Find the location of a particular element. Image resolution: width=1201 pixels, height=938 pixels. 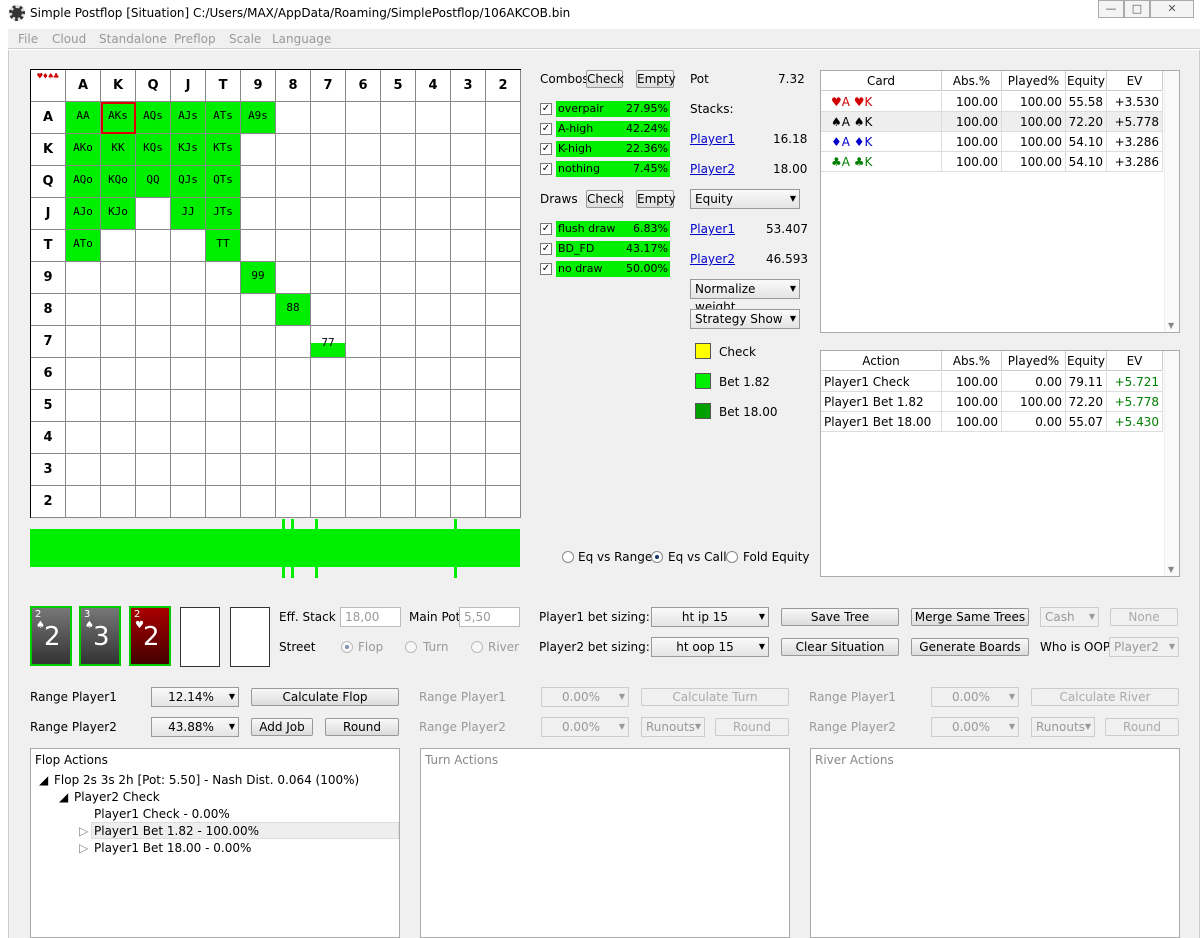

grid-row-header: 2 is located at coordinates (48, 502).